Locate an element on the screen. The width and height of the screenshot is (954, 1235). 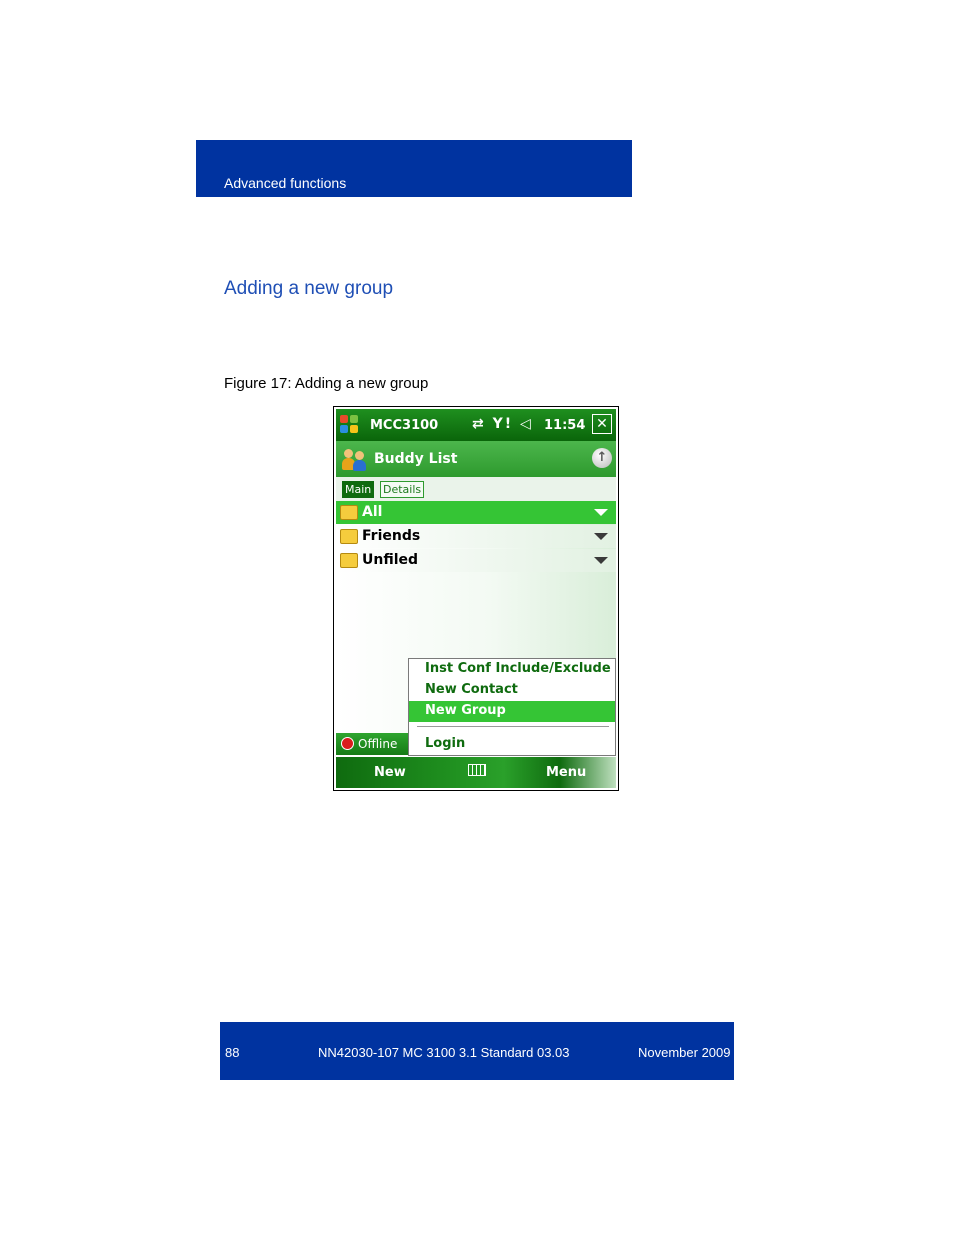
clock: 11:54 is located at coordinates (564, 425).